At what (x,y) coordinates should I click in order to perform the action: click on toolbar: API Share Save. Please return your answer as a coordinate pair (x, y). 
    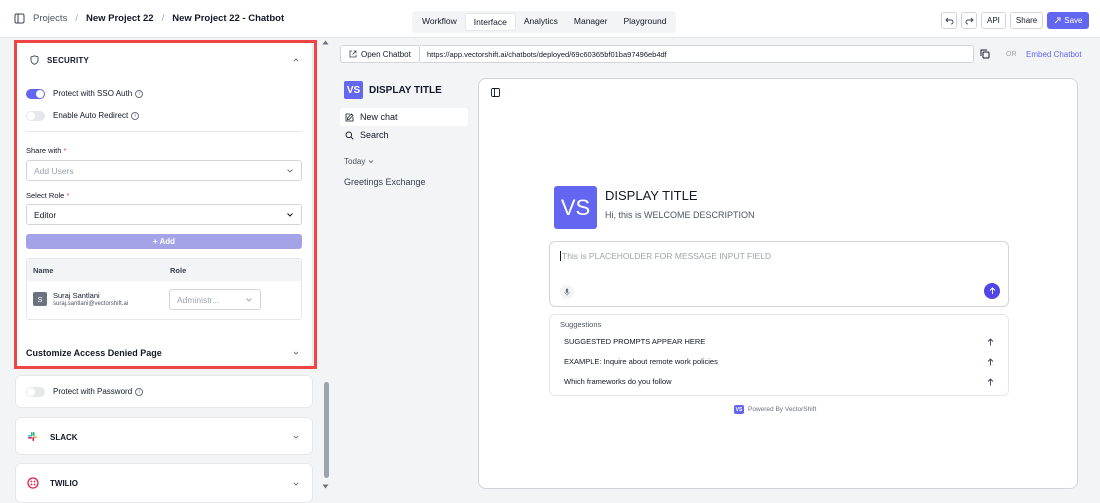
    Looking at the image, I should click on (1015, 20).